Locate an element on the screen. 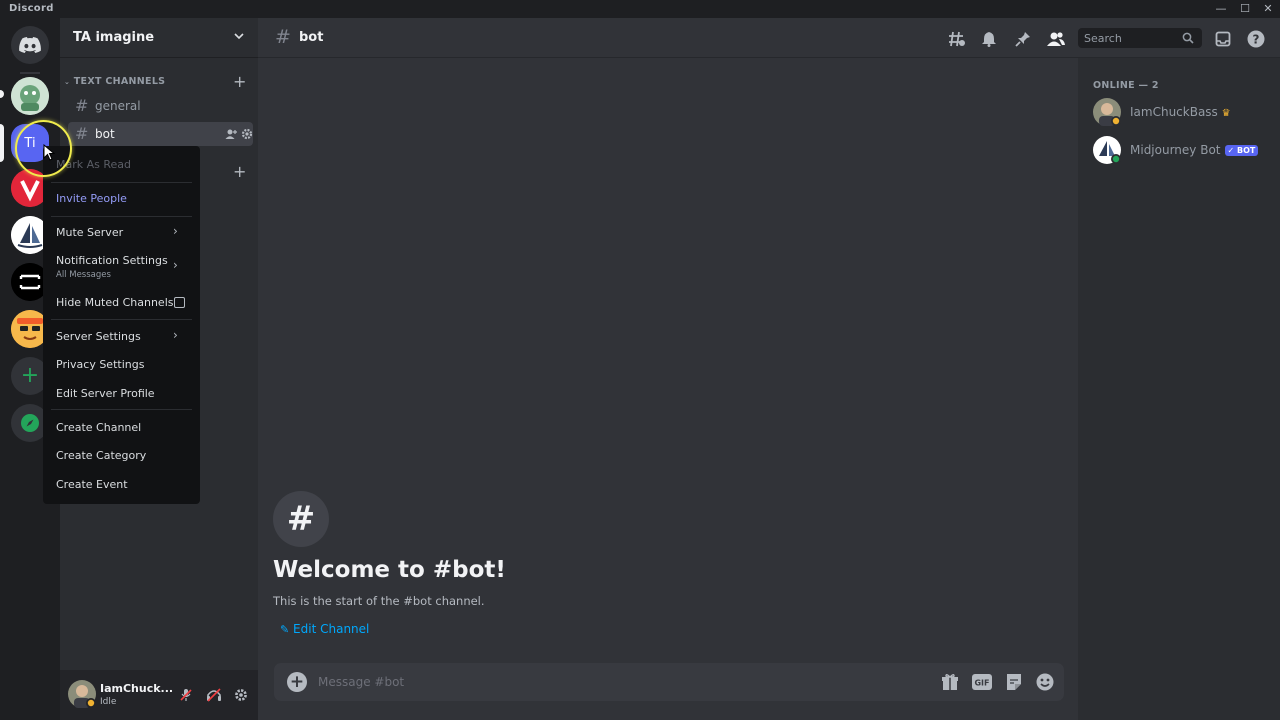 The height and width of the screenshot is (720, 1280). invite-member-icon is located at coordinates (231, 134).